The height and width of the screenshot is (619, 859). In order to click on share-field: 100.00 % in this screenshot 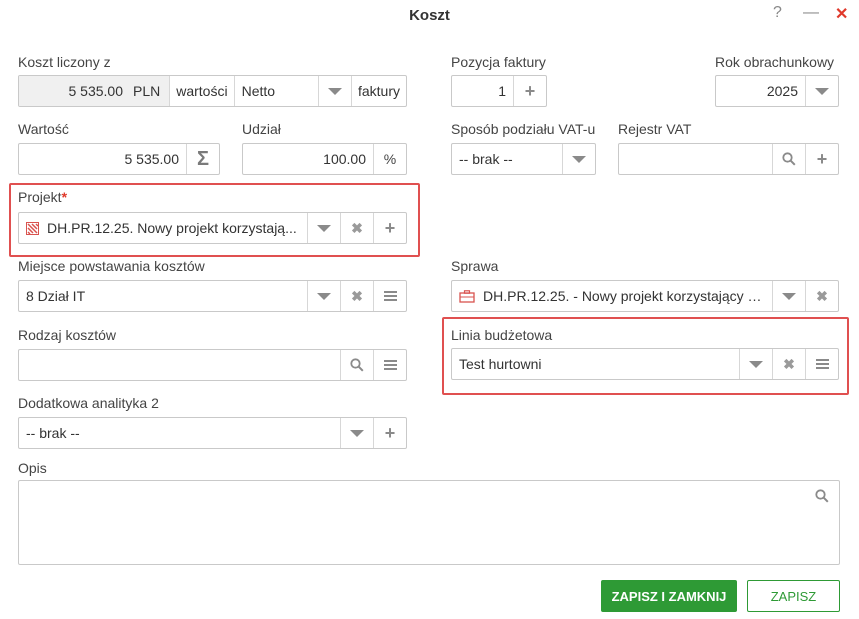, I will do `click(324, 159)`.